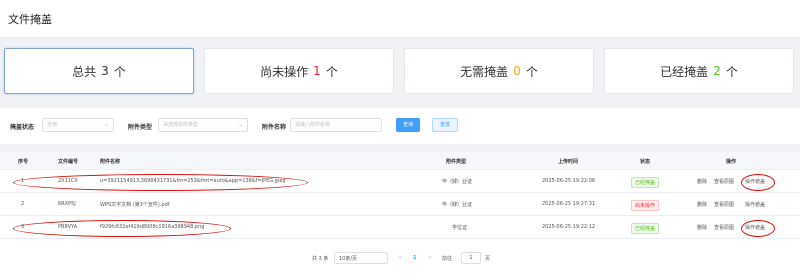  I want to click on name-filter-label: 附件名称, so click(274, 127).